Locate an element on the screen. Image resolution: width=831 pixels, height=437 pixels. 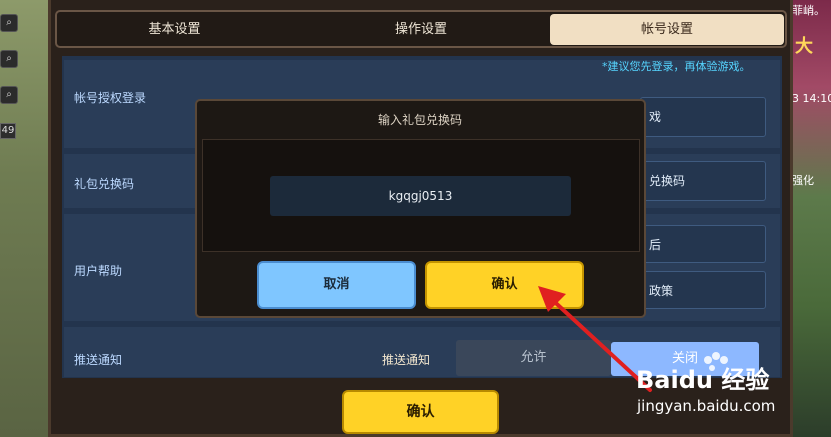
gift-code-label: 礼包兑换码 is located at coordinates (104, 184).